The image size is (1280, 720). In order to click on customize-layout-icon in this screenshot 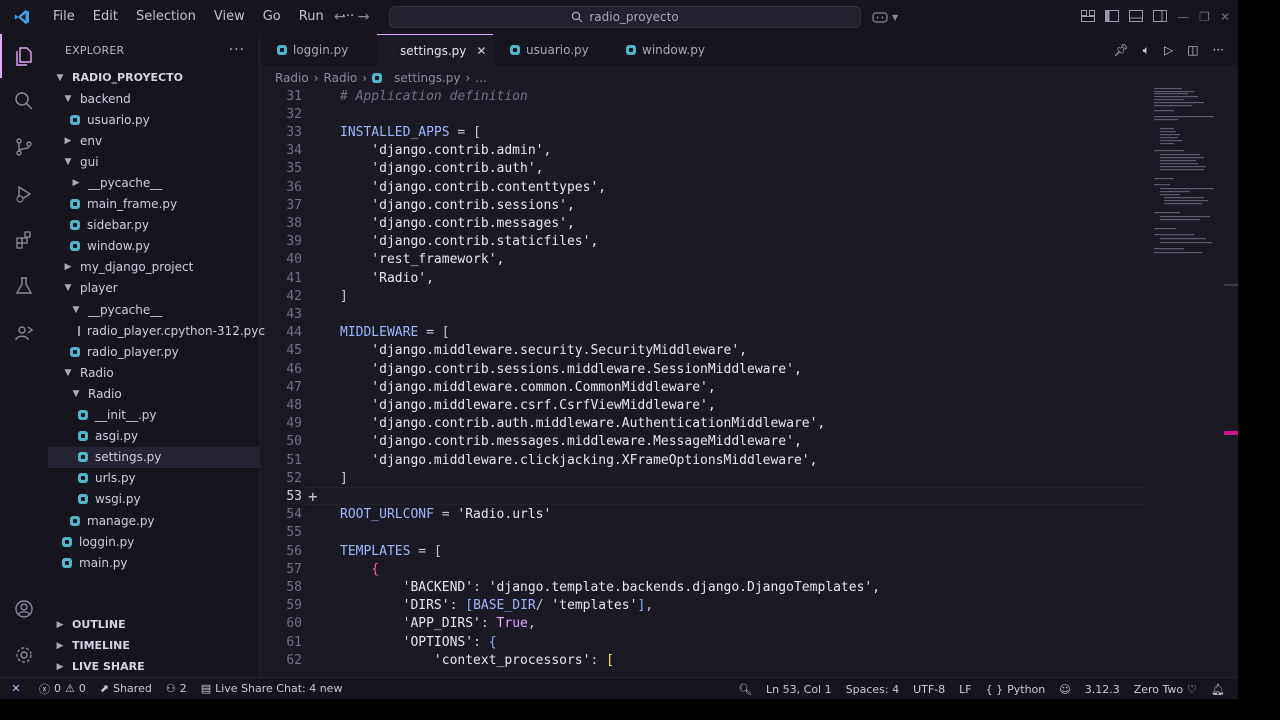, I will do `click(1088, 17)`.